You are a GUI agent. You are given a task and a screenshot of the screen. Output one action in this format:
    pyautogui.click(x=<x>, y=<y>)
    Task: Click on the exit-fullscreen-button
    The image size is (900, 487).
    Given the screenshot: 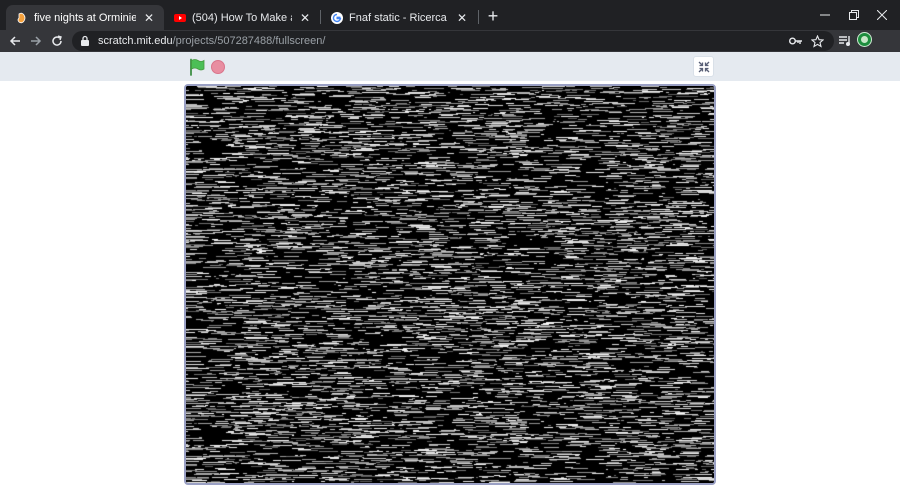 What is the action you would take?
    pyautogui.click(x=703, y=66)
    